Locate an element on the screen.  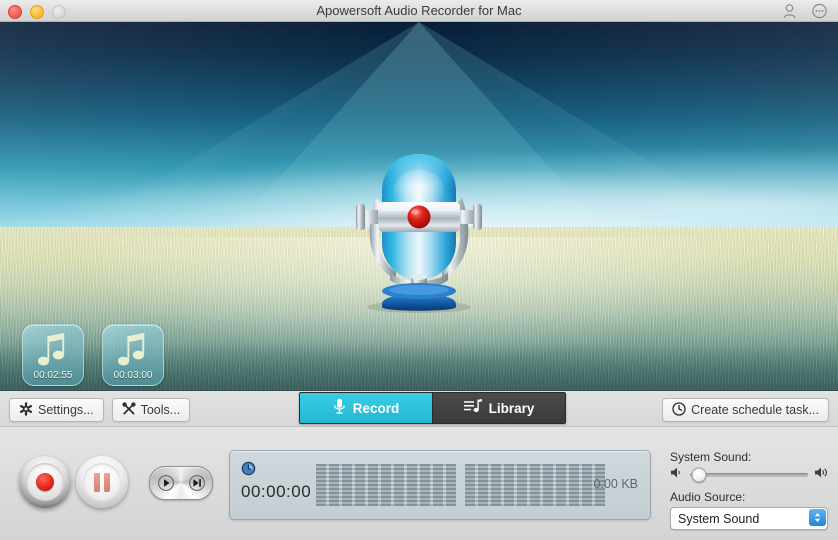
crossed-tools-icon is located at coordinates (128, 410).